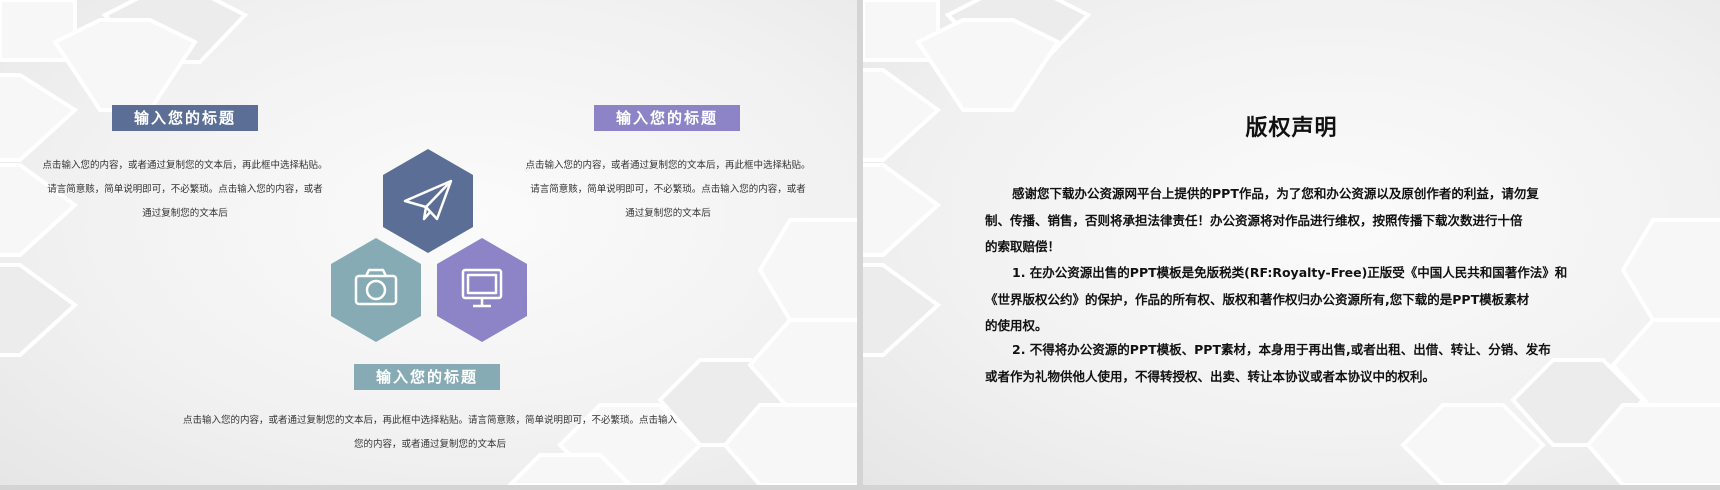  Describe the element at coordinates (185, 165) in the screenshot. I see `block1-line1: 点击输入您的内容，或者通过复制您的文本后，再此框中选择粘贴。` at that location.